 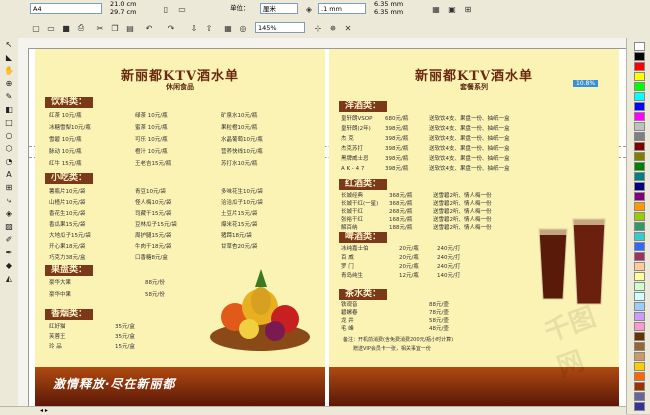 What do you see at coordinates (9, 44) in the screenshot?
I see `pick-tool-icon: ↖` at bounding box center [9, 44].